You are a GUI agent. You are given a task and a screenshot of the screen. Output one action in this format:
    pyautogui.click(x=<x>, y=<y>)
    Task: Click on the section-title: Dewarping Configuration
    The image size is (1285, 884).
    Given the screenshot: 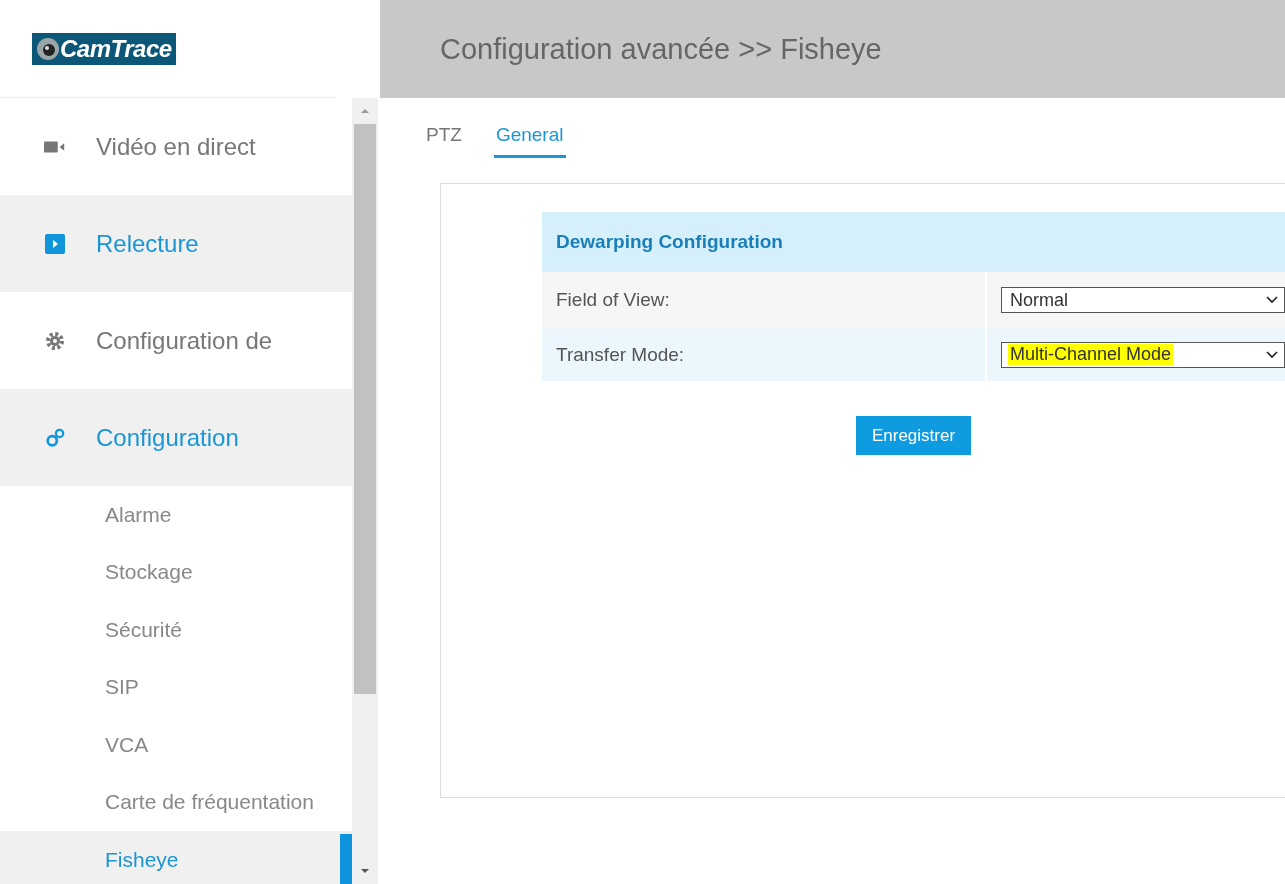 What is the action you would take?
    pyautogui.click(x=913, y=242)
    